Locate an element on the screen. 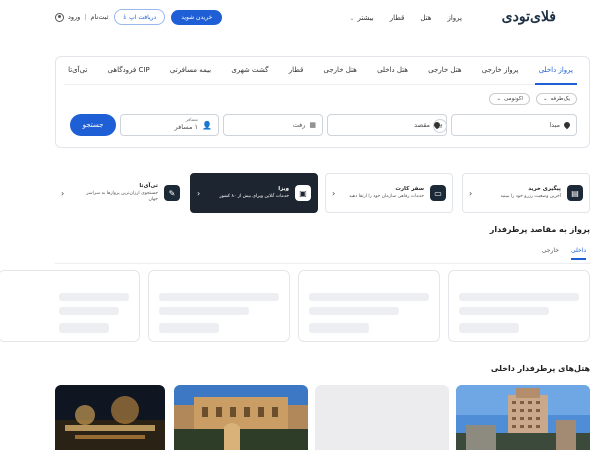  nav-hotel: هتل is located at coordinates (425, 18).